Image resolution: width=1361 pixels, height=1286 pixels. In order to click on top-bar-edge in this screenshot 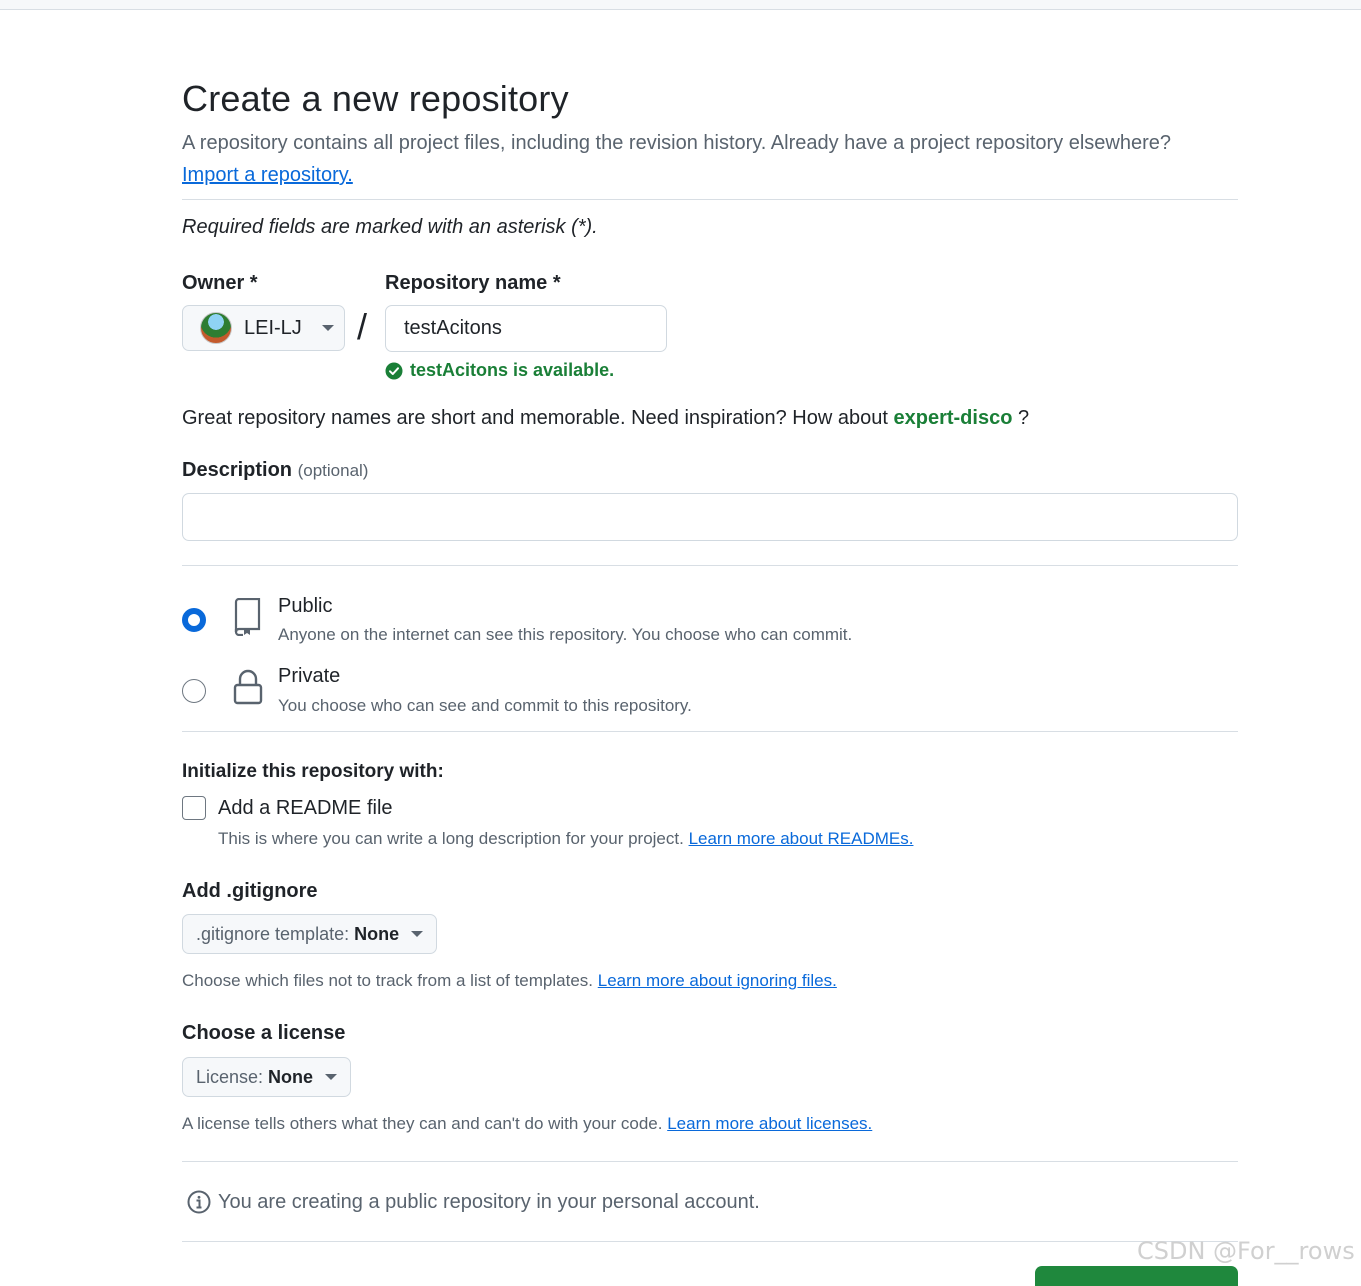, I will do `click(680, 5)`.